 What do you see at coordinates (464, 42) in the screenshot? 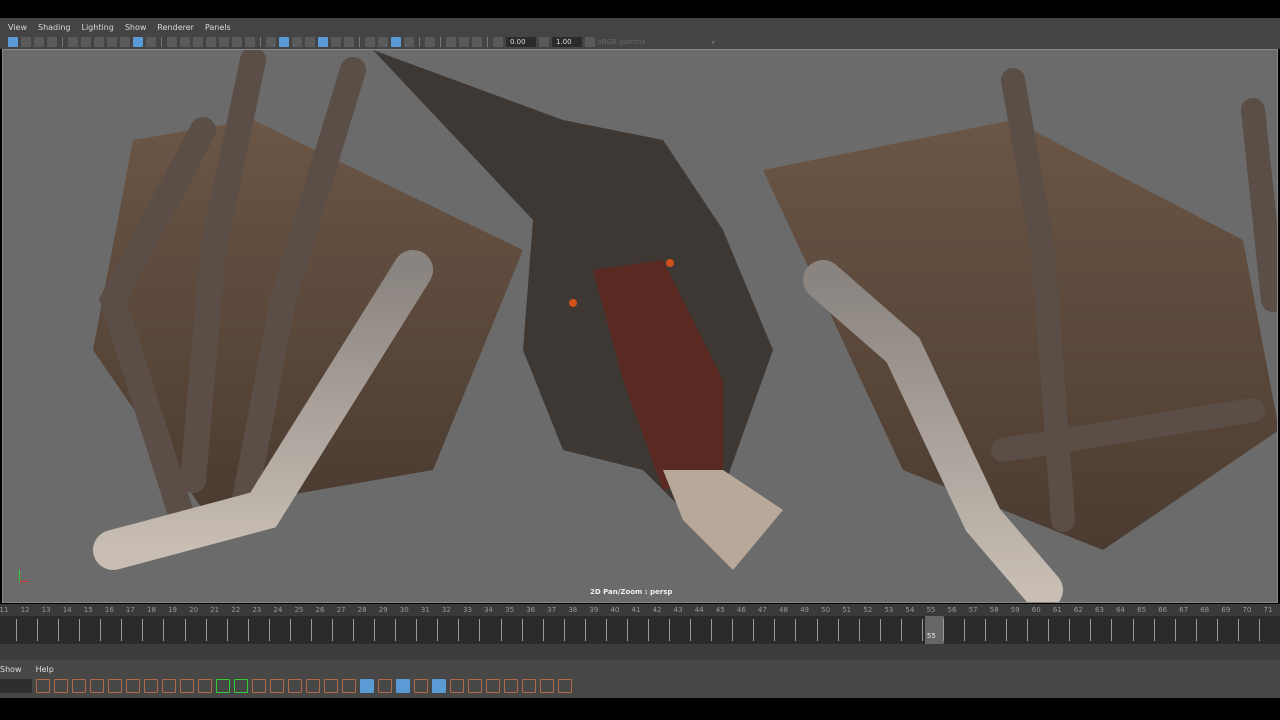
I see `xray-joints-icon` at bounding box center [464, 42].